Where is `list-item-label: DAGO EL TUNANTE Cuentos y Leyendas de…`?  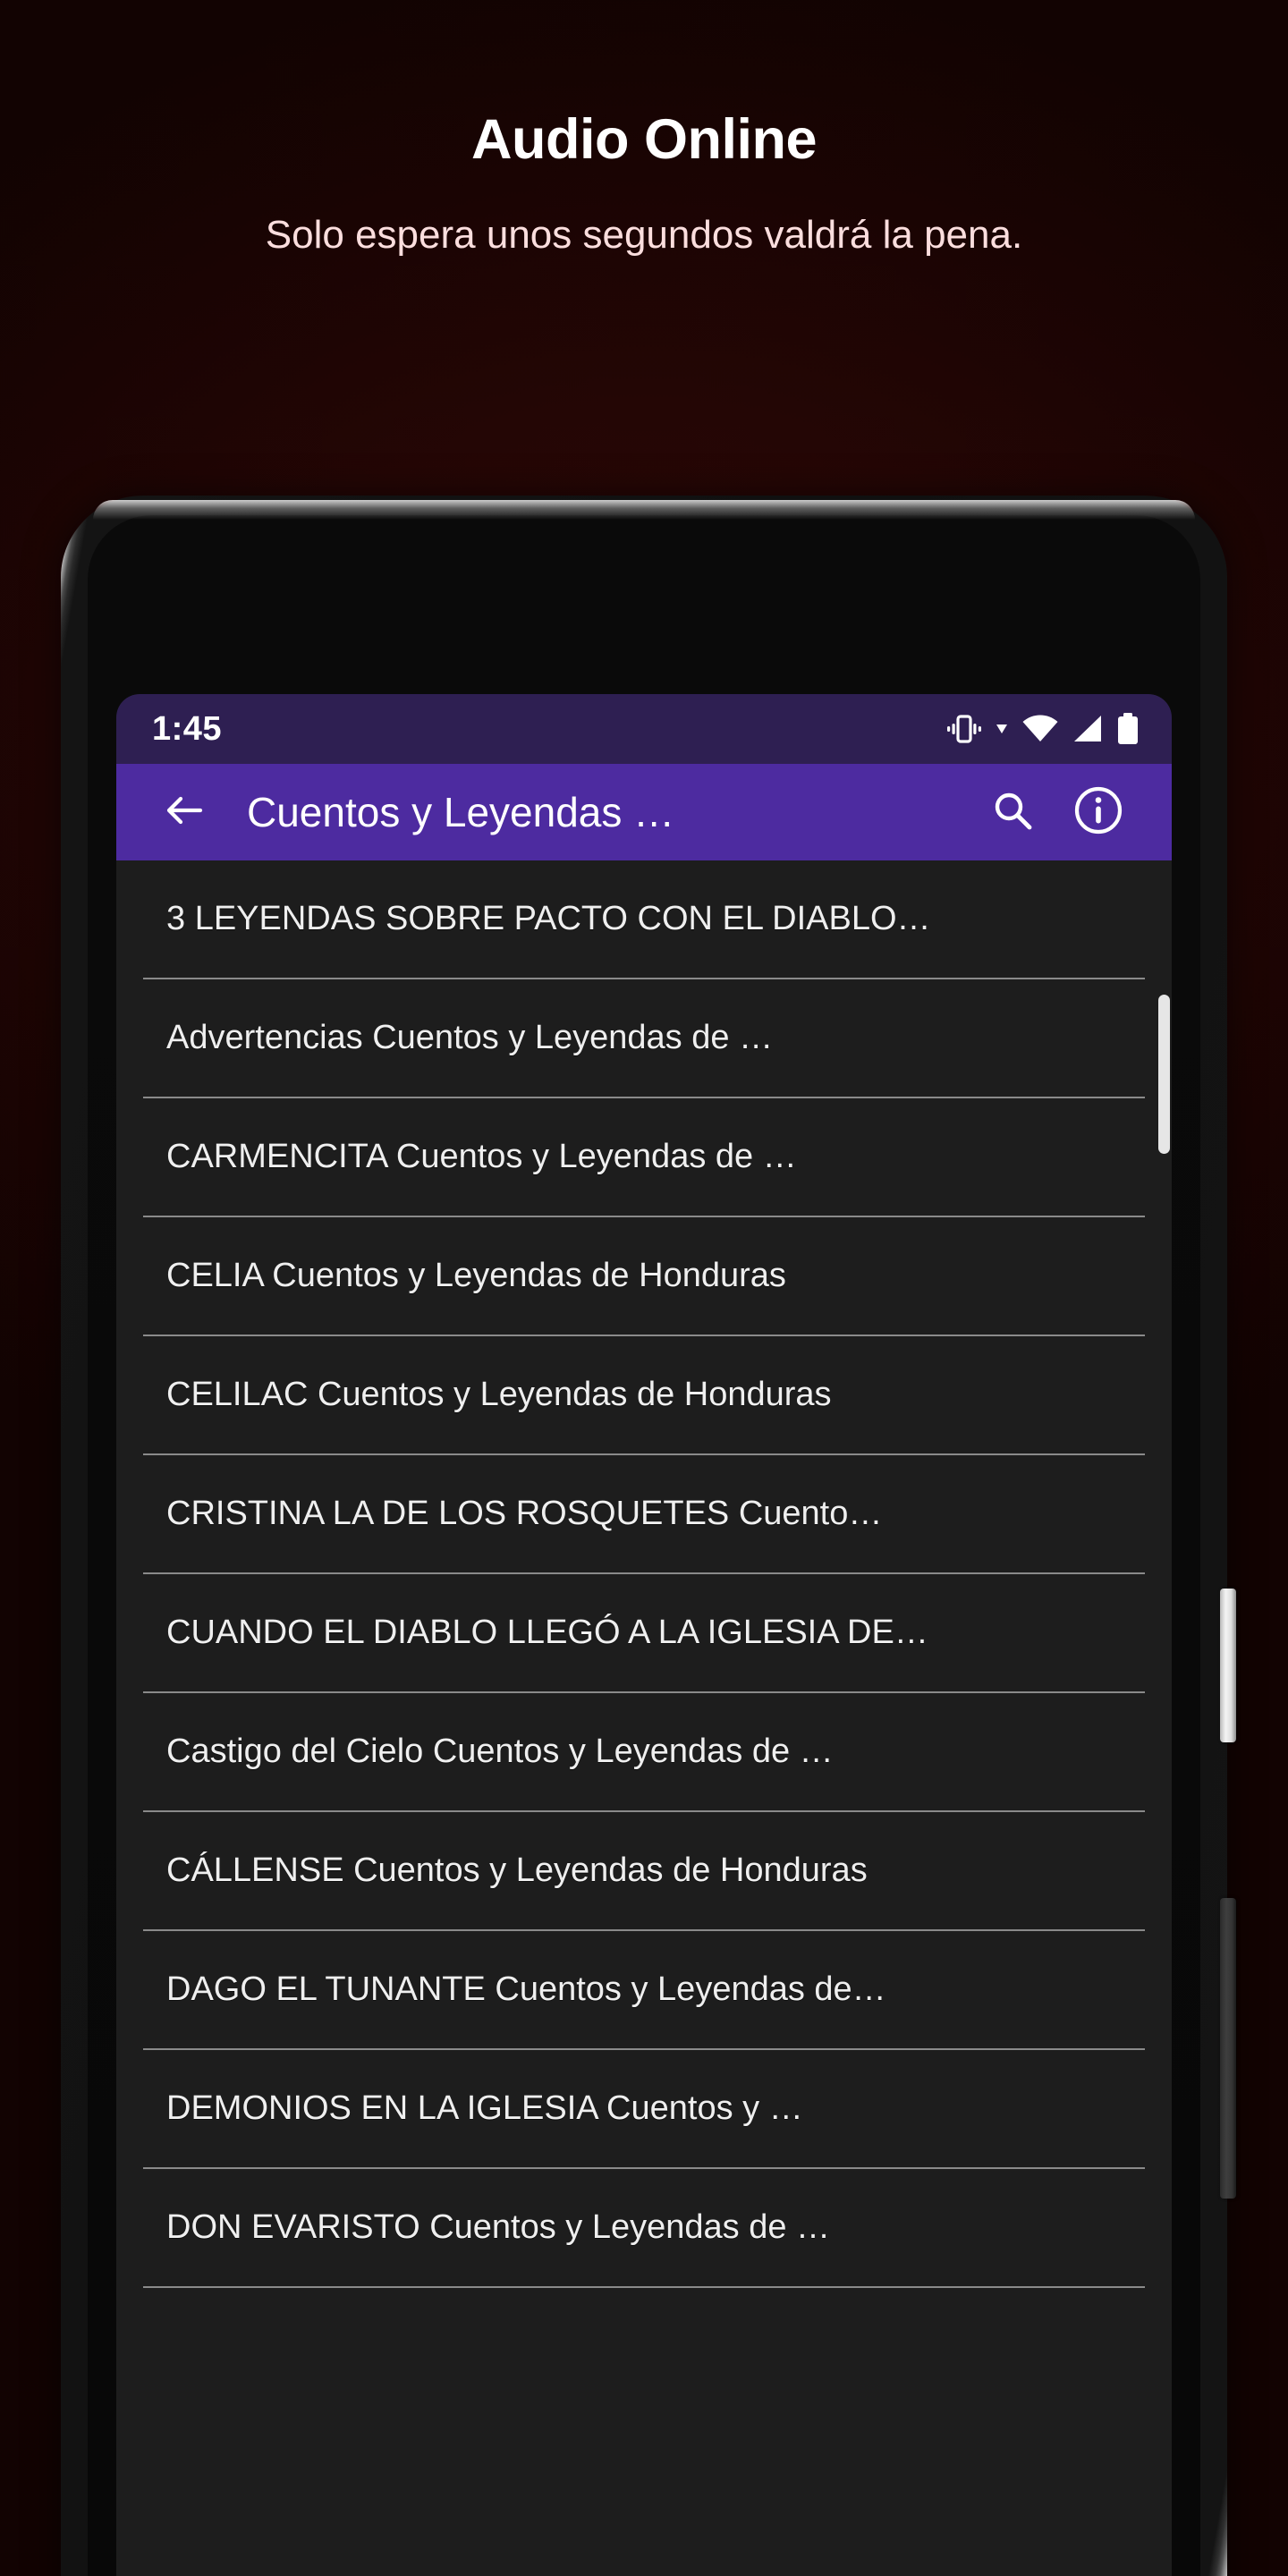 list-item-label: DAGO EL TUNANTE Cuentos y Leyendas de… is located at coordinates (526, 1989).